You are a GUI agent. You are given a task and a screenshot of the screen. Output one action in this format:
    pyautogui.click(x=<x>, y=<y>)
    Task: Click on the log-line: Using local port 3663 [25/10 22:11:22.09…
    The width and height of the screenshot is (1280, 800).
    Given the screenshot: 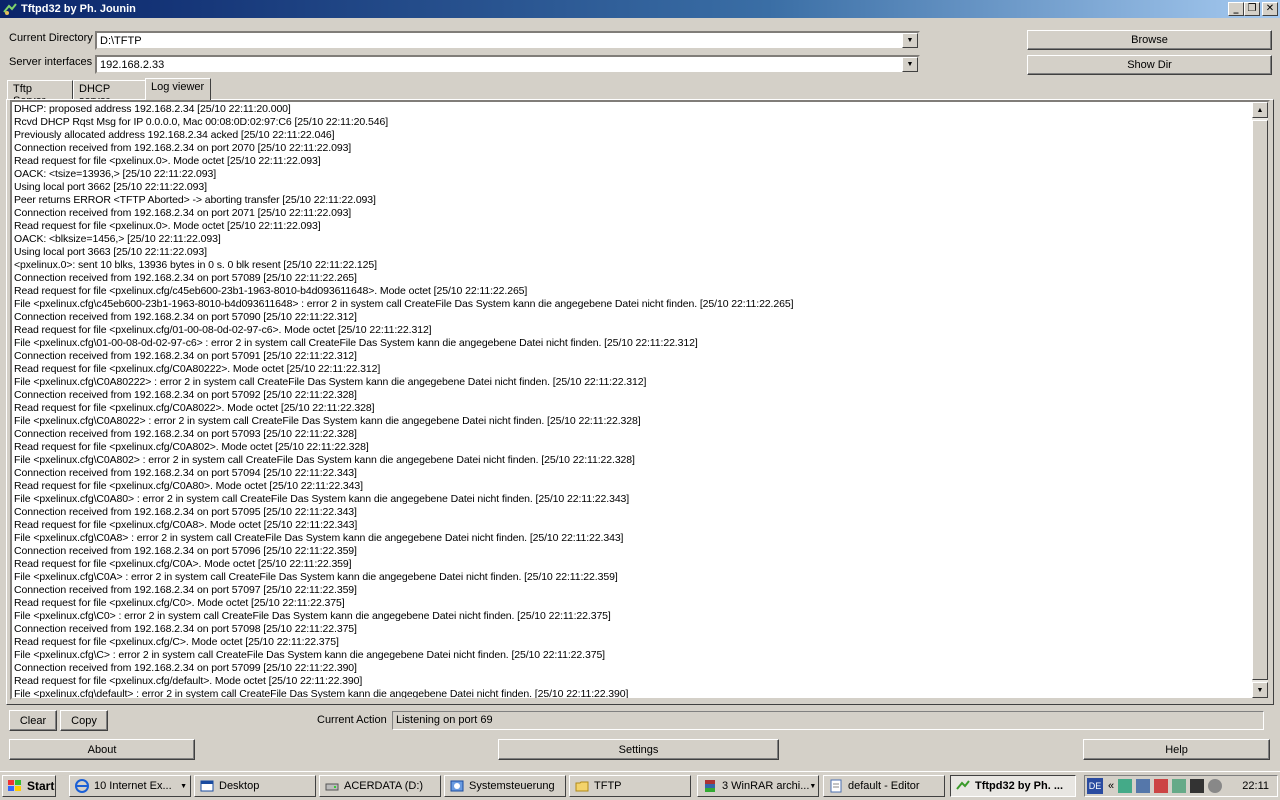 What is the action you would take?
    pyautogui.click(x=632, y=252)
    